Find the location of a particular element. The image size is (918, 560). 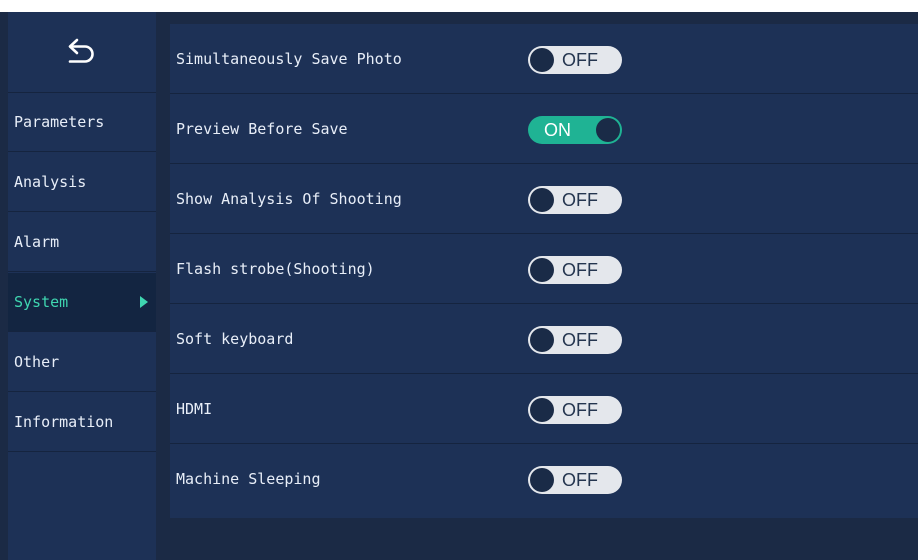

triangle-right-icon is located at coordinates (144, 302).